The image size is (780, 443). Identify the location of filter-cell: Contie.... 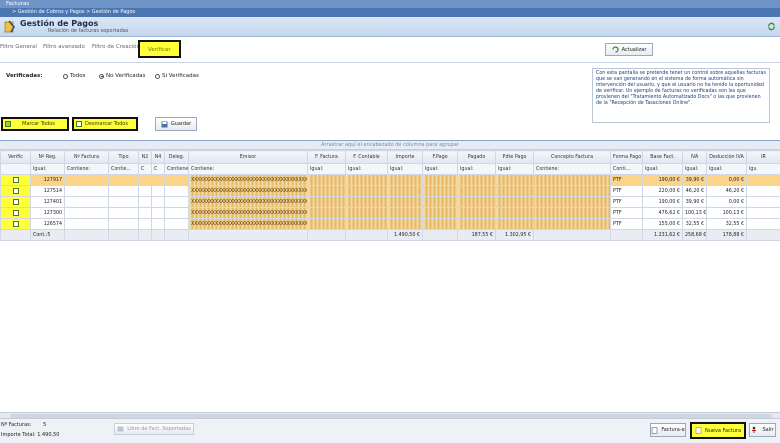
(124, 169).